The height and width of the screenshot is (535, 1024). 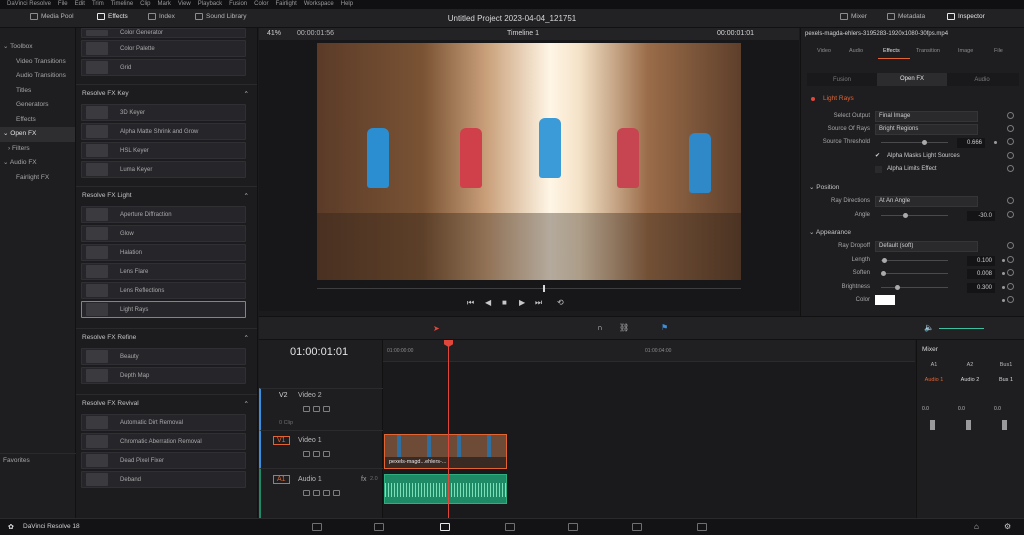 I want to click on edit-page-icon, so click(x=445, y=527).